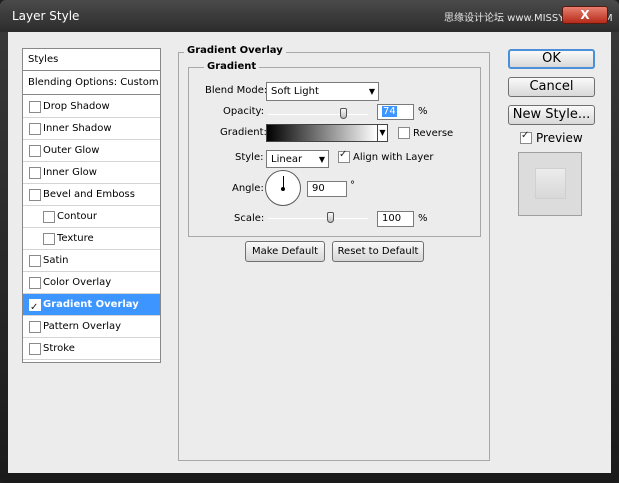  I want to click on gradient-label: Gradient:, so click(243, 132).